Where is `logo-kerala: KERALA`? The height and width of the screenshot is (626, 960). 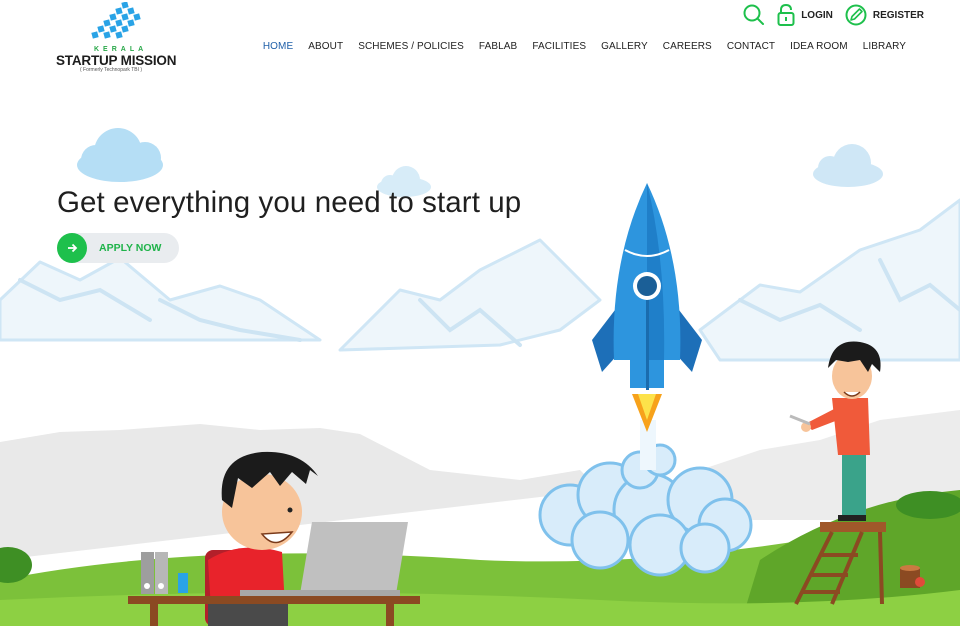
logo-kerala: KERALA is located at coordinates (121, 49).